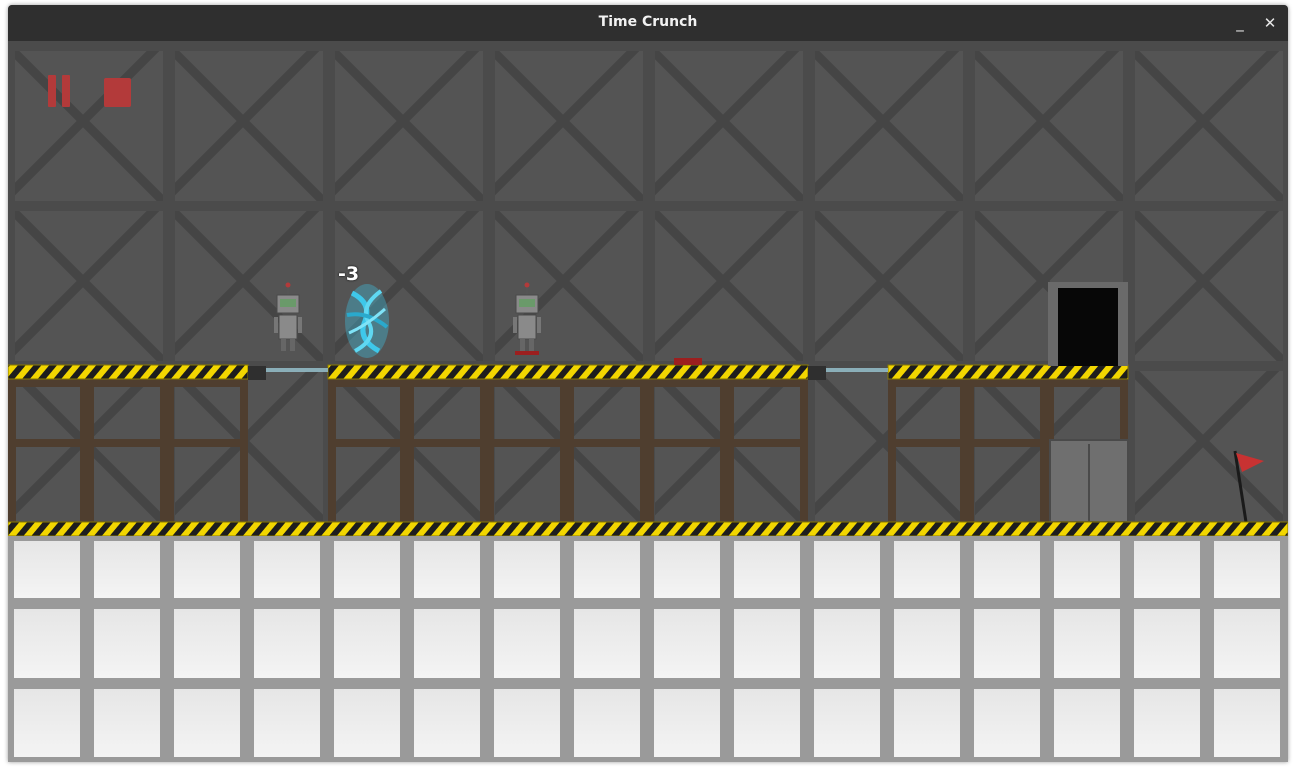 The height and width of the screenshot is (772, 1296). I want to click on window-title: Time Crunch, so click(648, 22).